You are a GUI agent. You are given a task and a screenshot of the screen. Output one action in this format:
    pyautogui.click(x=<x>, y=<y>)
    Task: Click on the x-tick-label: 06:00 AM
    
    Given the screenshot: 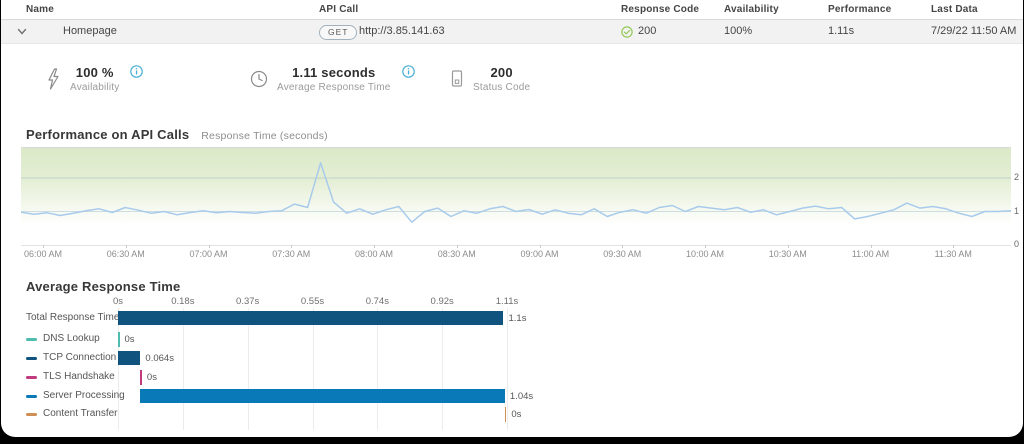 What is the action you would take?
    pyautogui.click(x=43, y=254)
    